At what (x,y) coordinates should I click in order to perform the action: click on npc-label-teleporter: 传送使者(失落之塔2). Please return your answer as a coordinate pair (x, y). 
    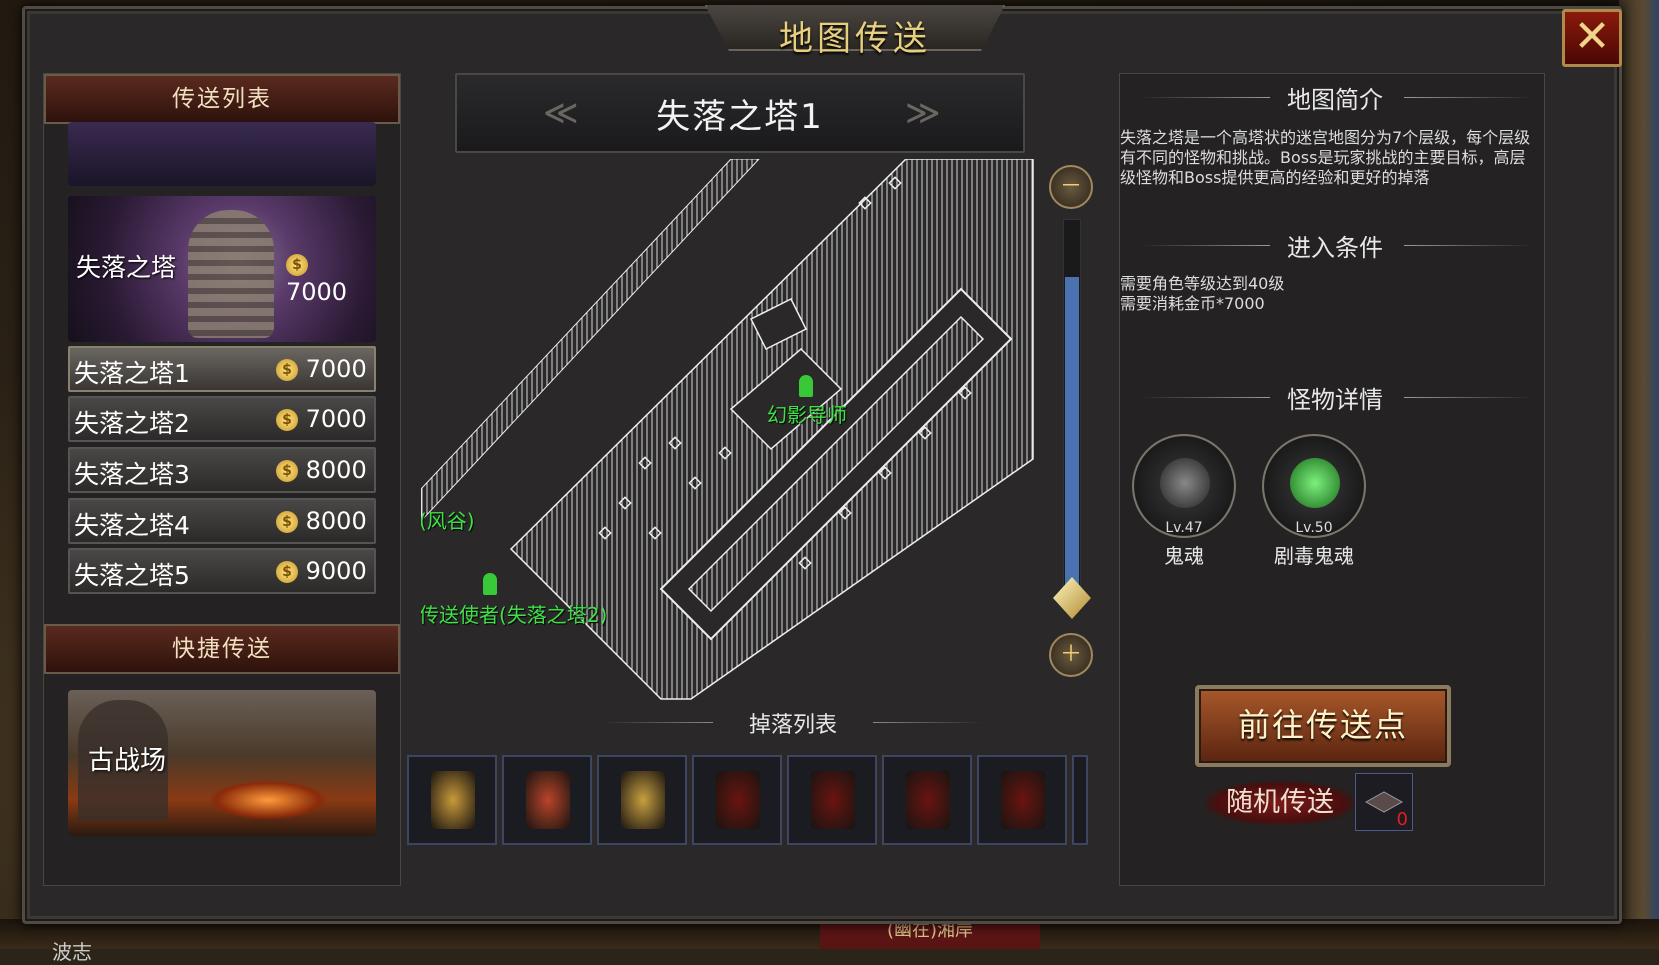
    Looking at the image, I should click on (514, 613).